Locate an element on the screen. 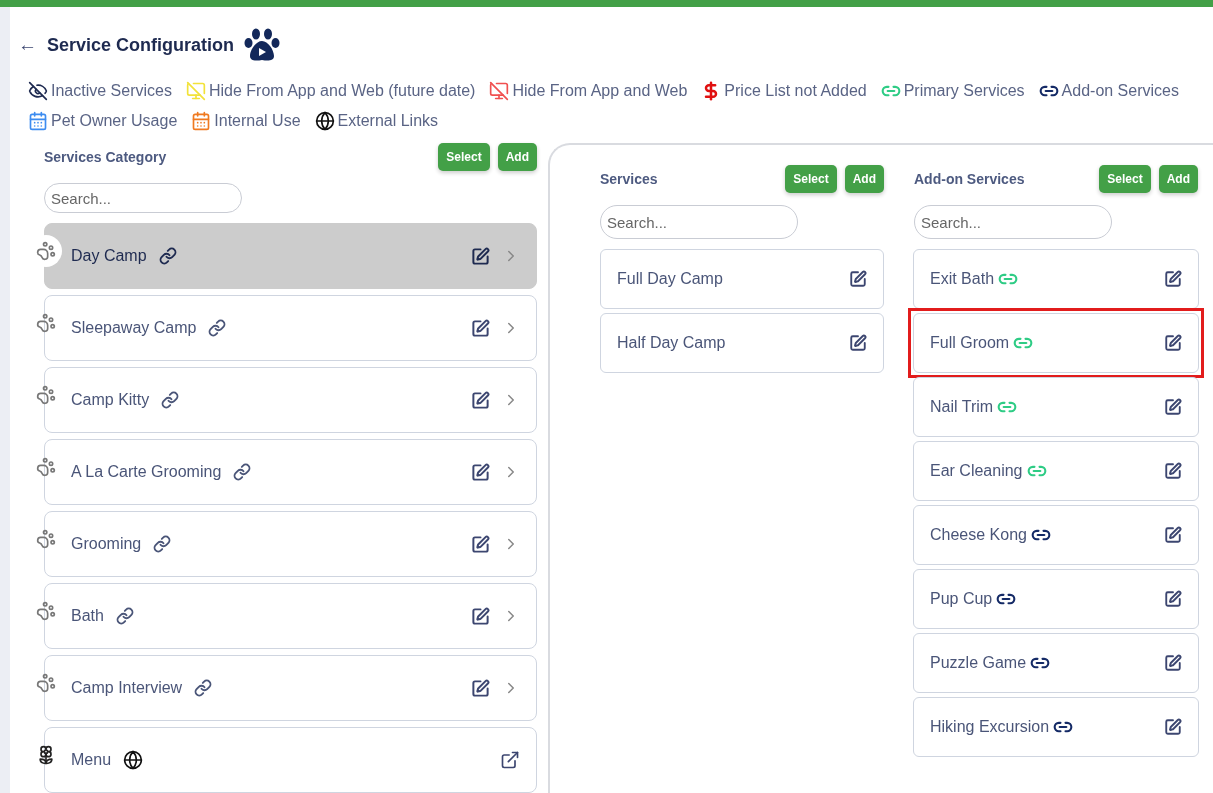 Image resolution: width=1213 pixels, height=793 pixels. back-arrow: ← is located at coordinates (27, 45).